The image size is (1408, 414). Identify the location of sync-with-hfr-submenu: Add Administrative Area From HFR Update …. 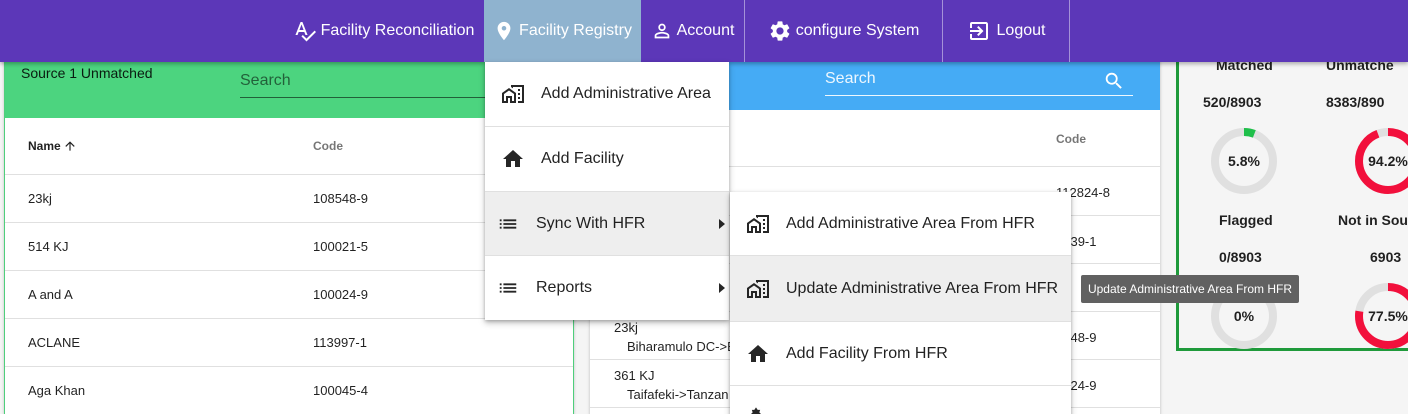
(900, 303).